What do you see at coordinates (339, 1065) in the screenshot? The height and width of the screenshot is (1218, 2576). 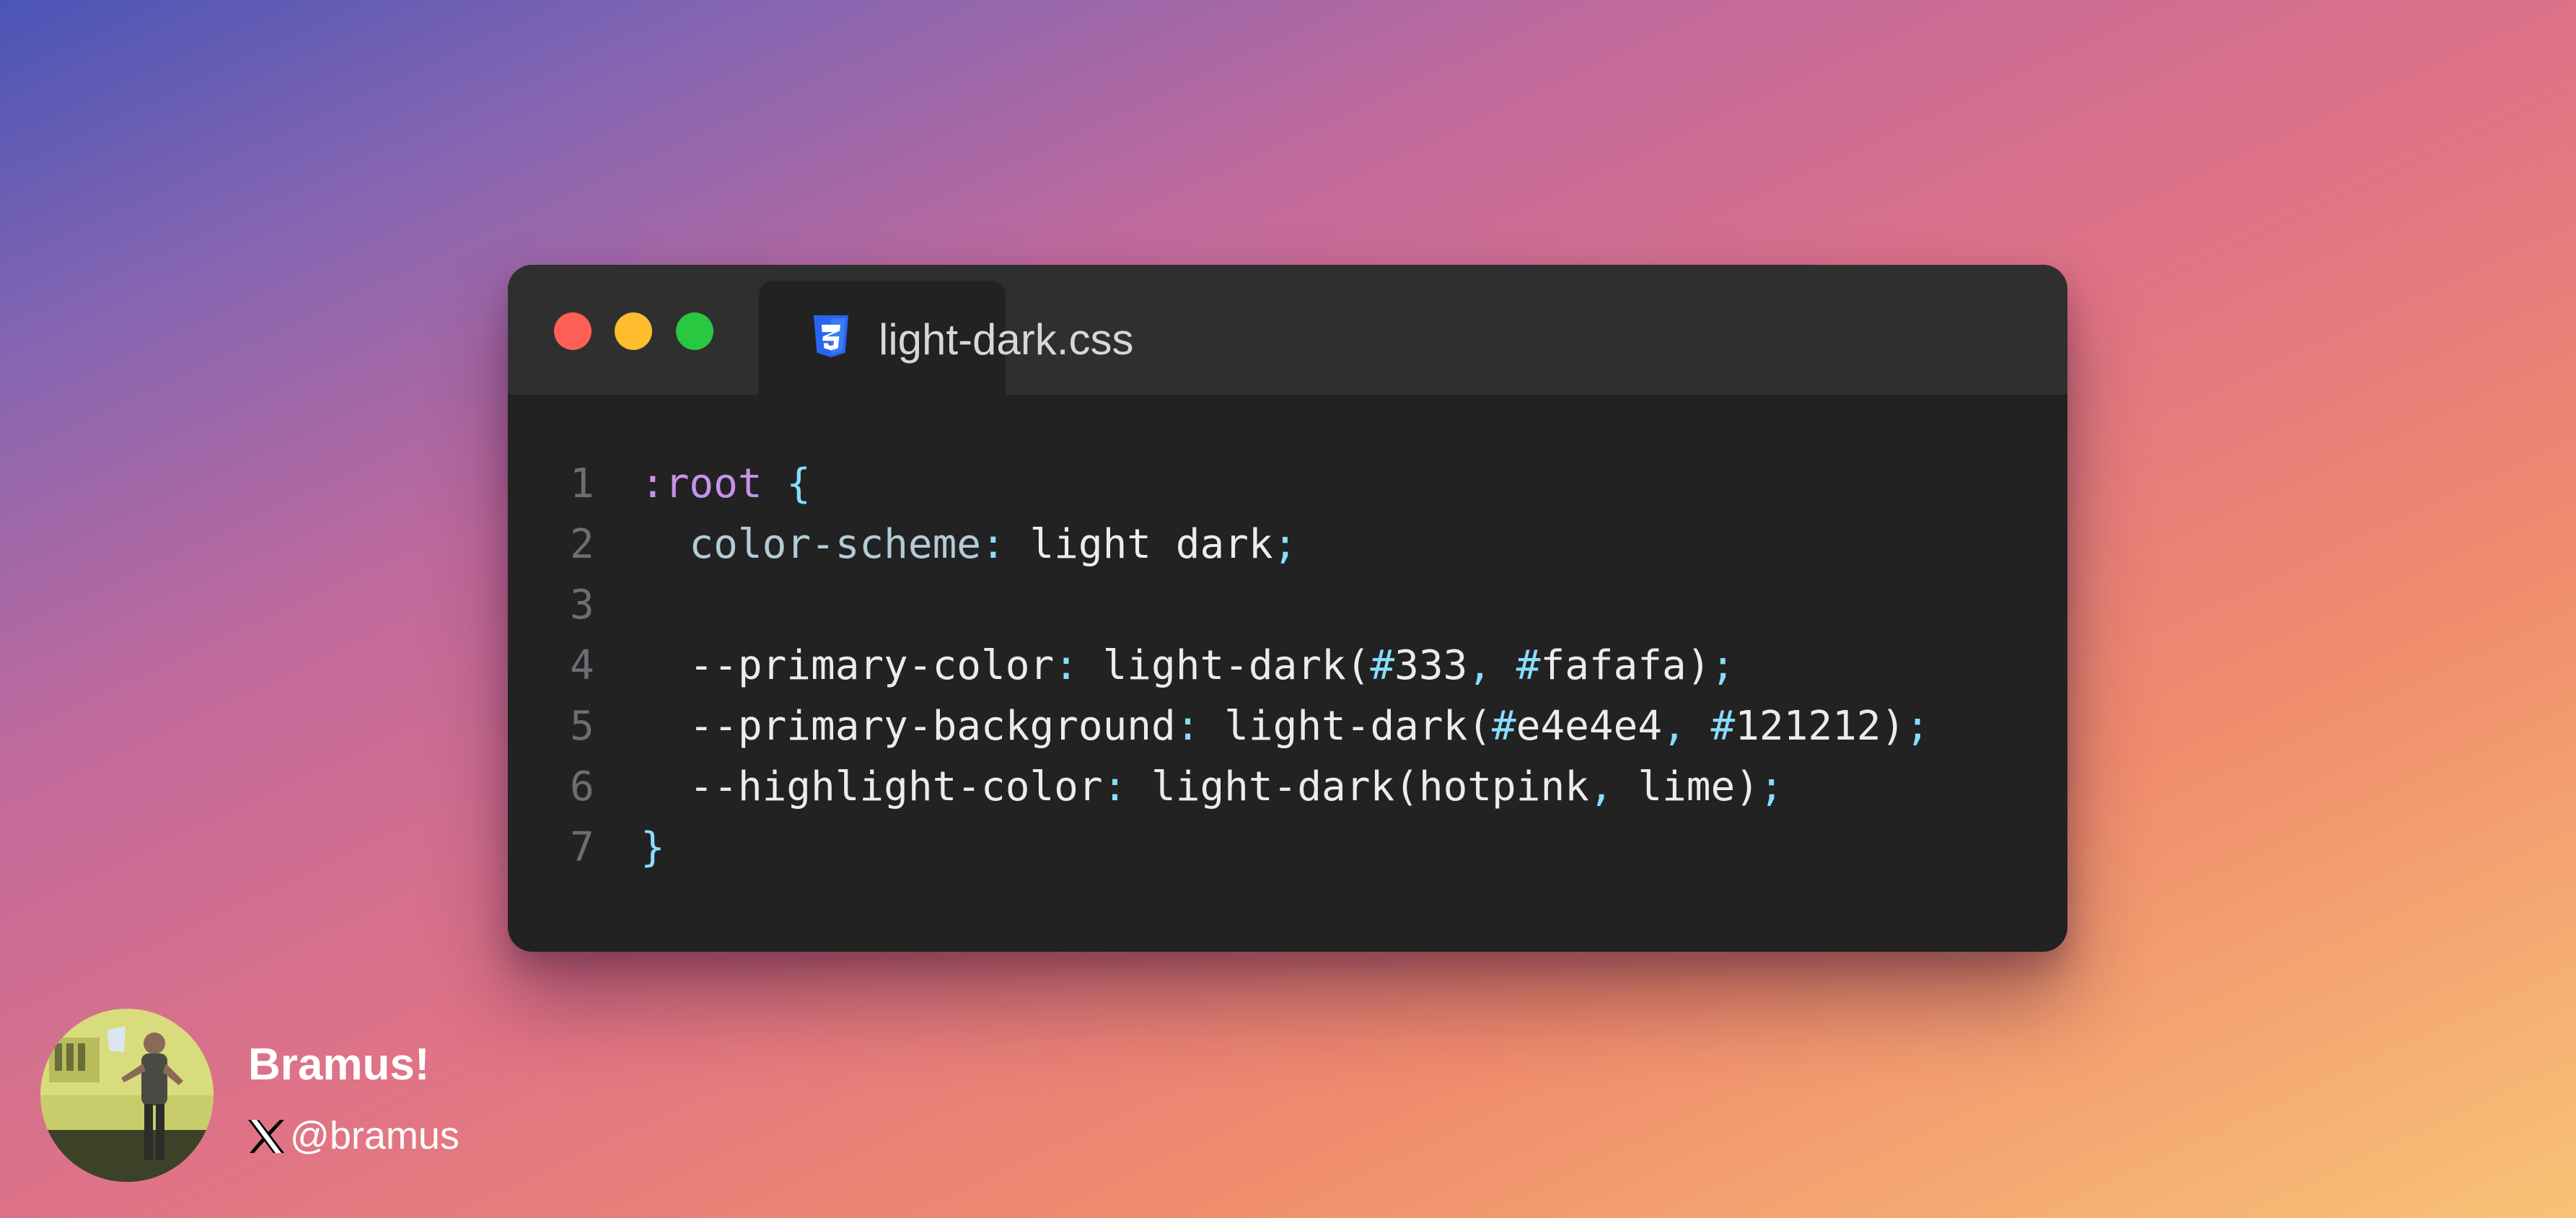 I see `author-name: Bramus!` at bounding box center [339, 1065].